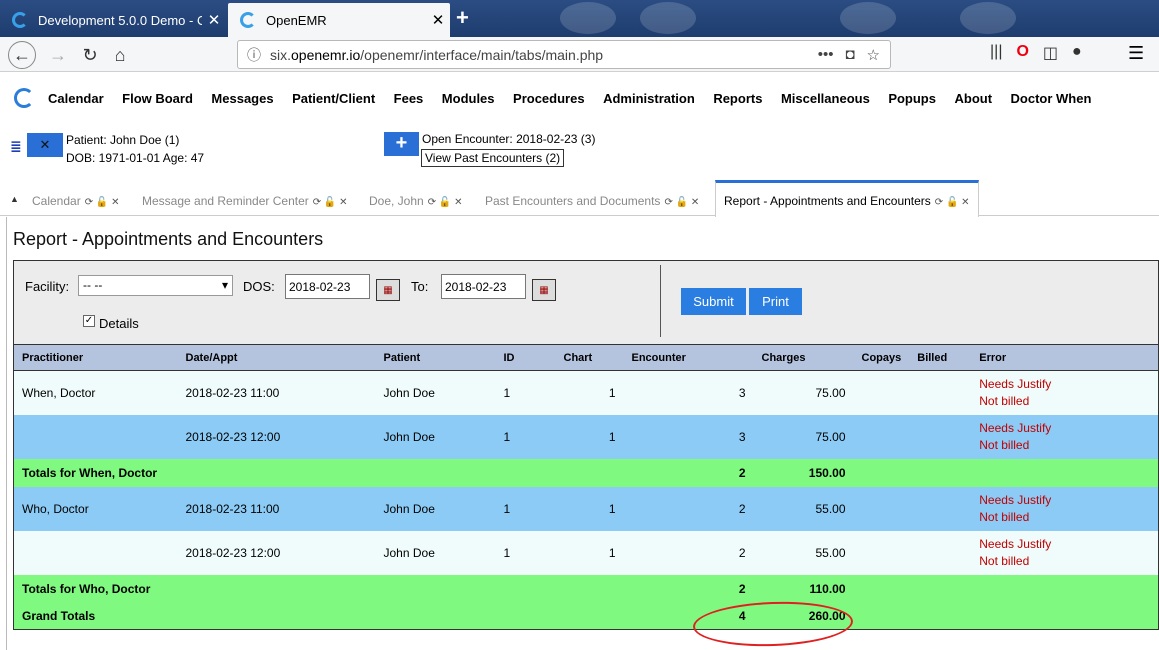  Describe the element at coordinates (339, 20) in the screenshot. I see `browser-tab-openemr: OpenEMR ✕` at that location.